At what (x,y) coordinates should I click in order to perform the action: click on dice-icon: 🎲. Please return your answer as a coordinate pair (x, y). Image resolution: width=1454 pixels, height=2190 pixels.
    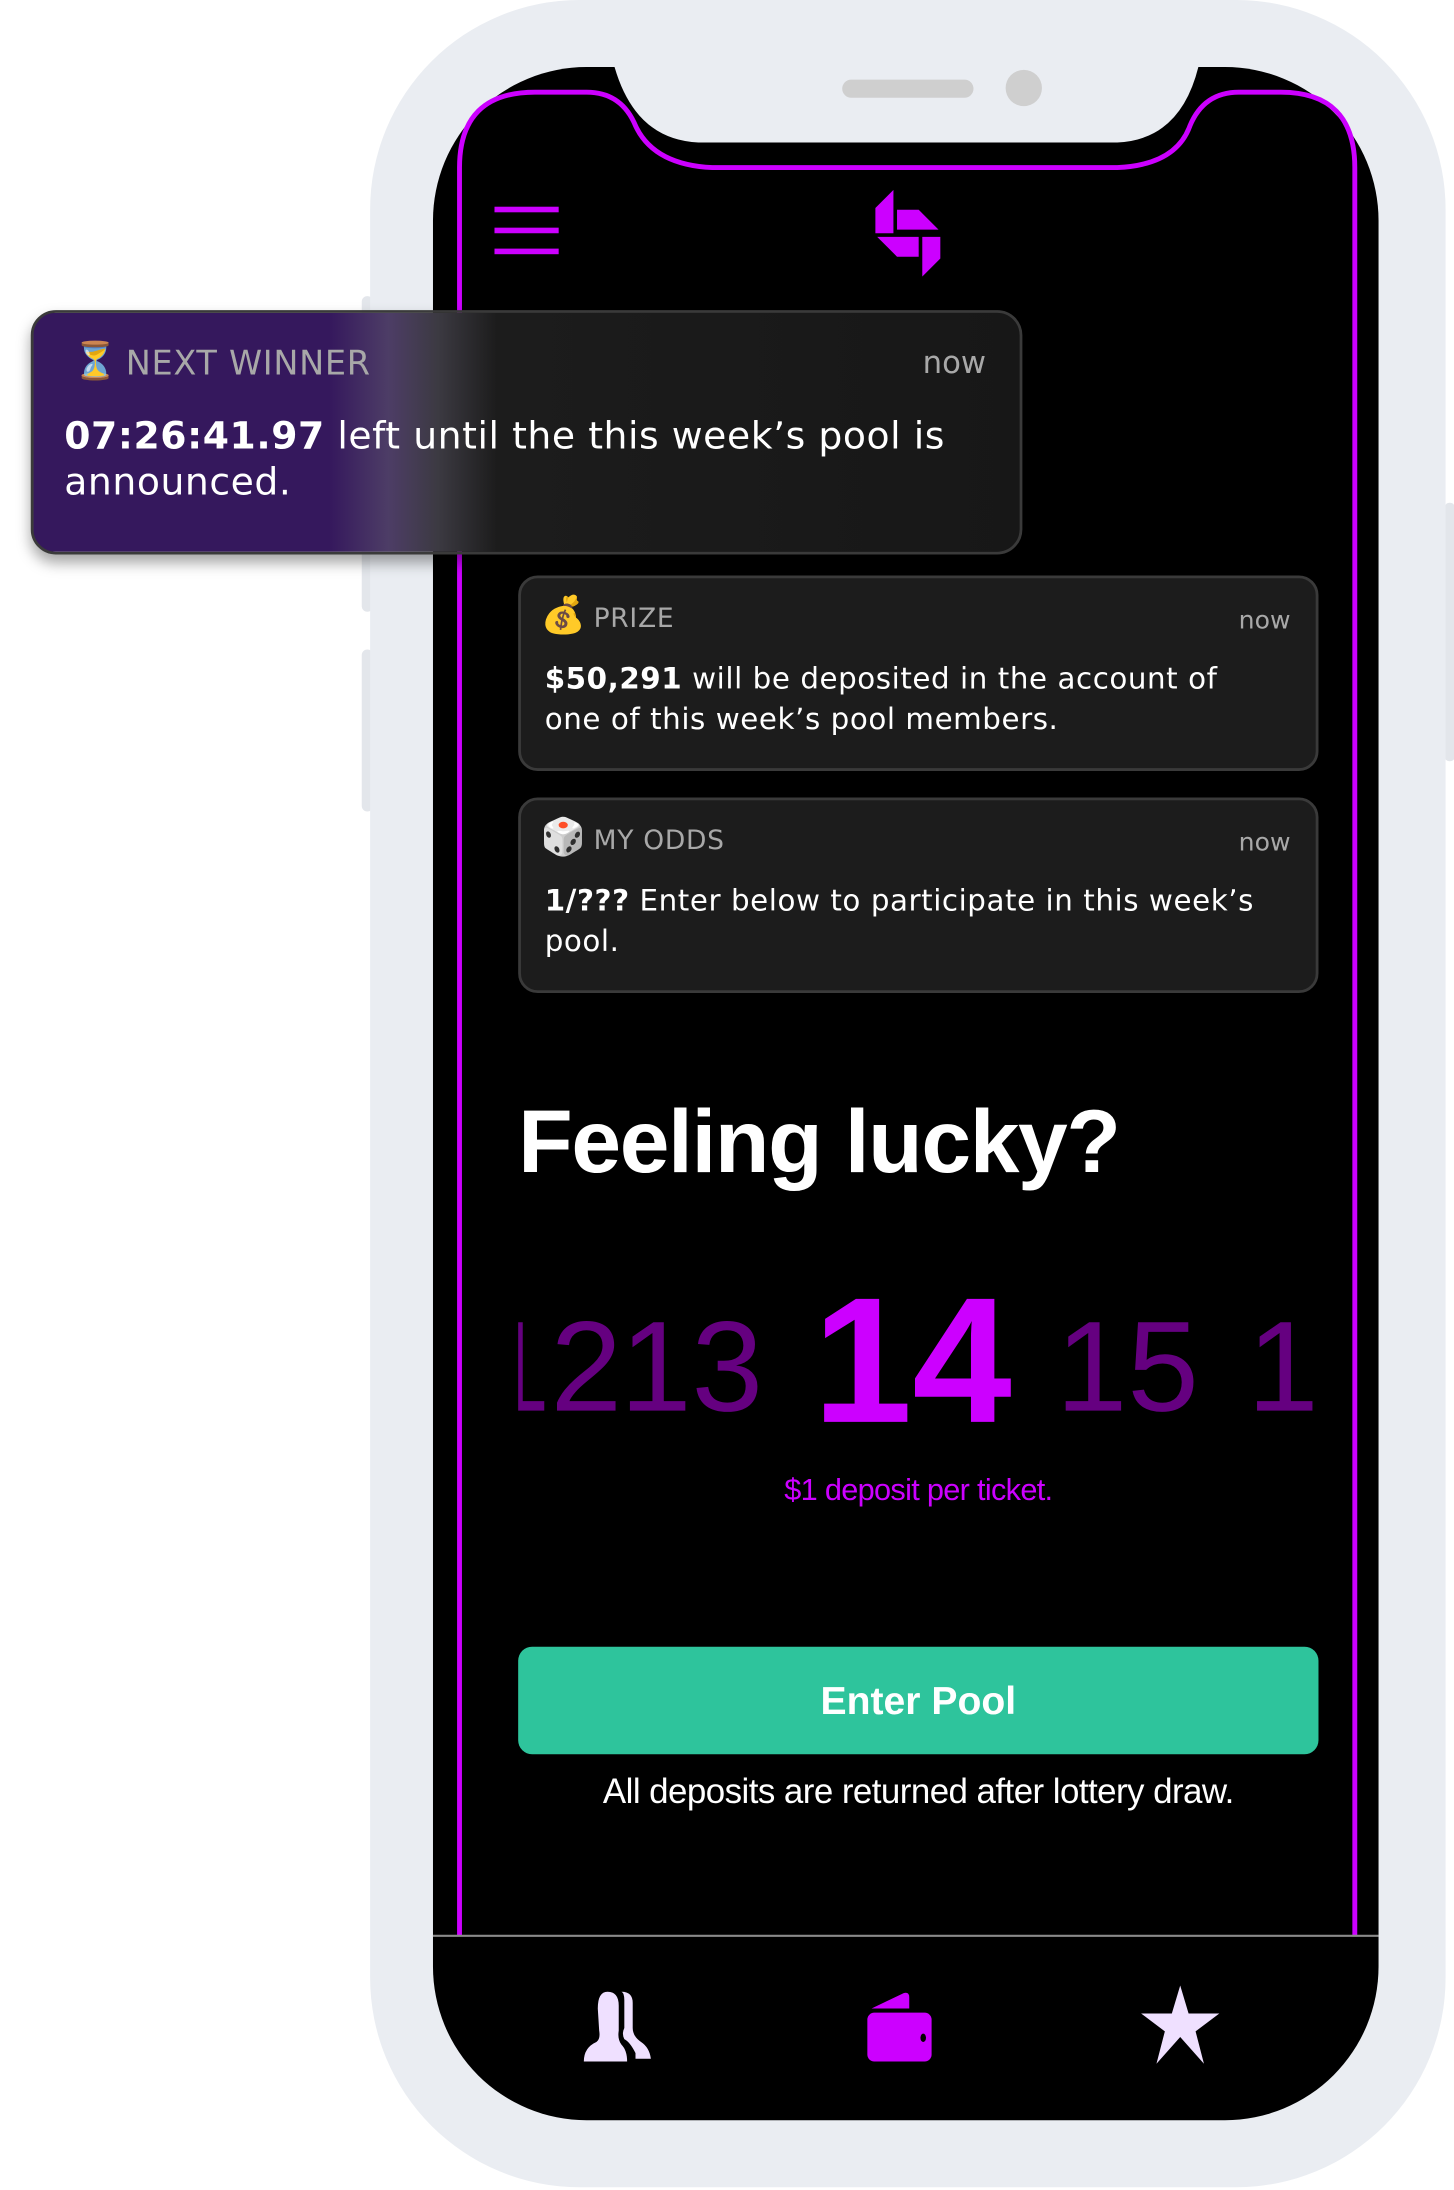
    Looking at the image, I should click on (563, 838).